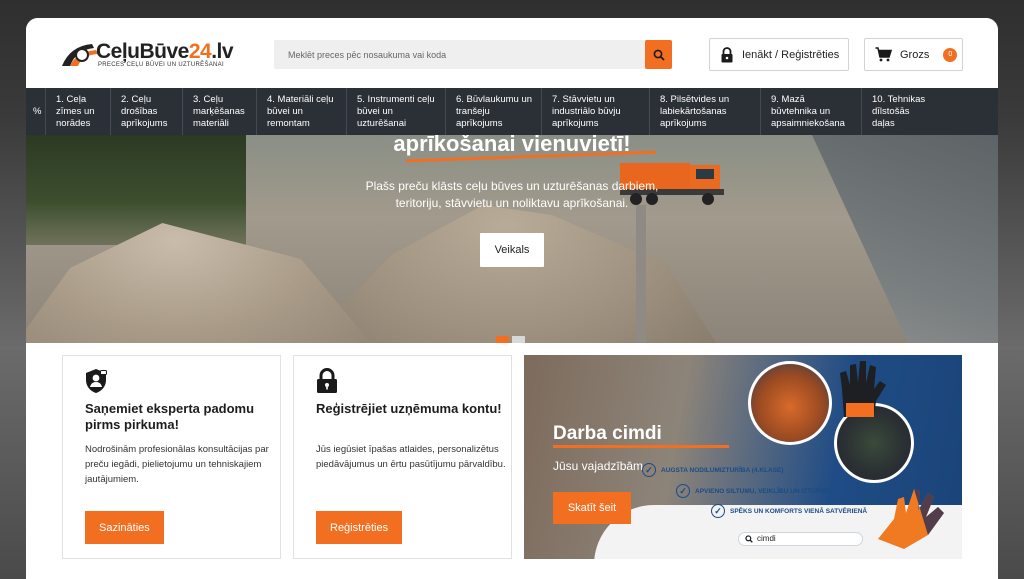 Image resolution: width=1024 pixels, height=579 pixels. What do you see at coordinates (607, 433) in the screenshot?
I see `promo-title: Darba cimdi` at bounding box center [607, 433].